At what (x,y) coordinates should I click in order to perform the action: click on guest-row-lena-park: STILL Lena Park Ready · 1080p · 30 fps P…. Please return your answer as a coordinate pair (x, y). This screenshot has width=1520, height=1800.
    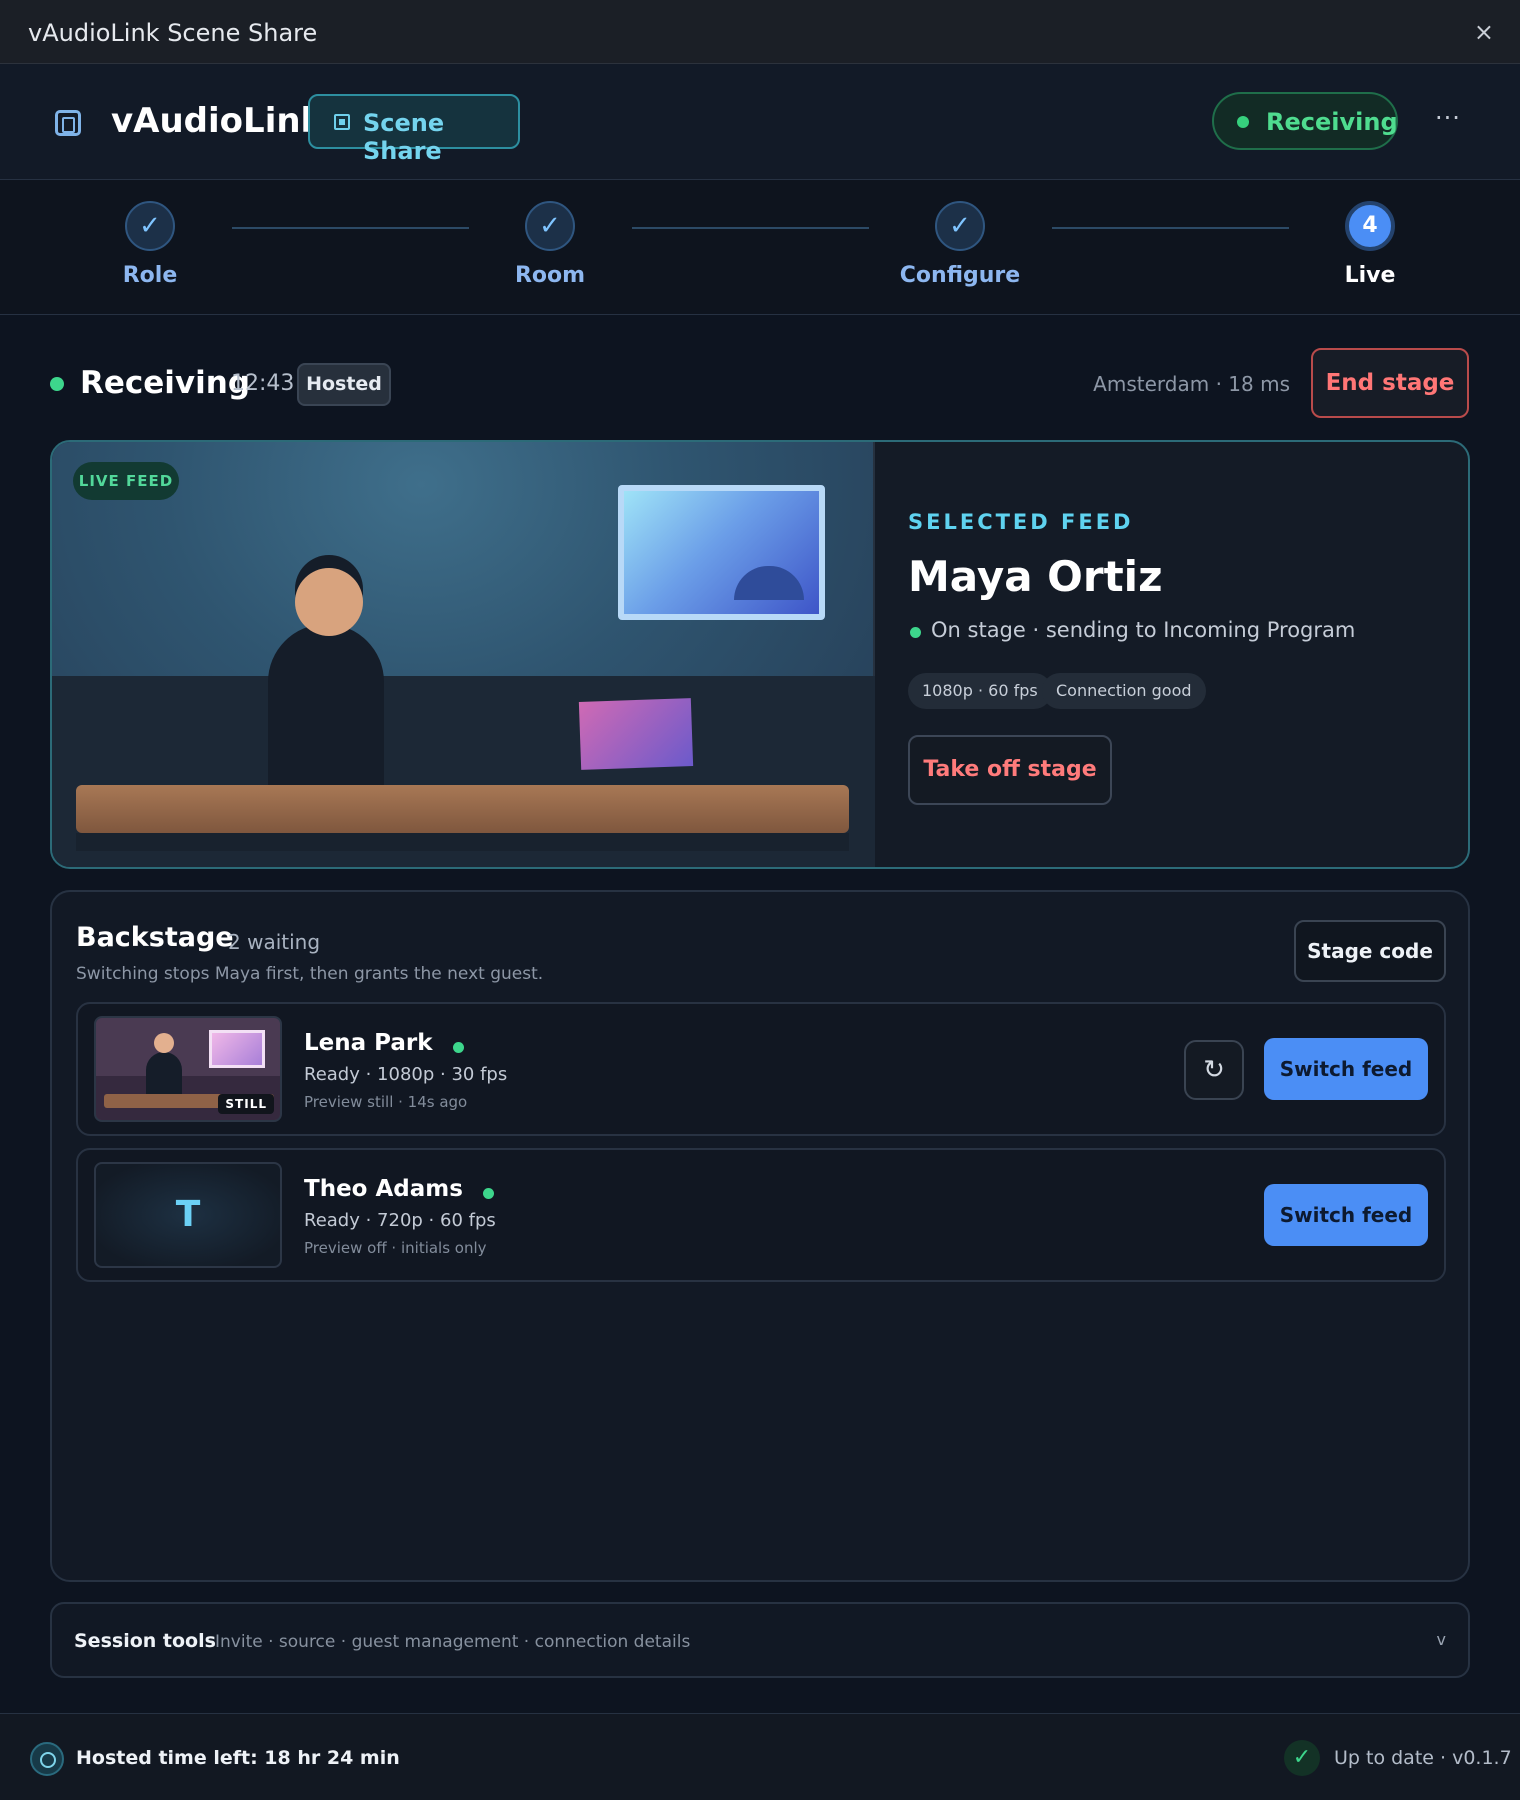
    Looking at the image, I should click on (761, 1069).